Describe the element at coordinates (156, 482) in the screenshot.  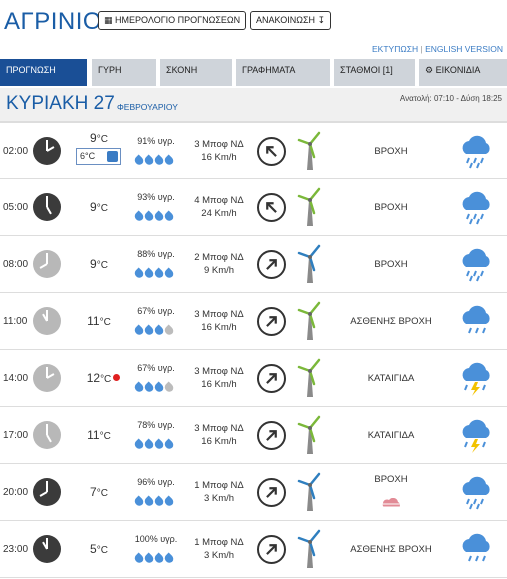
I see `humidity-value: 96% υγρ.` at that location.